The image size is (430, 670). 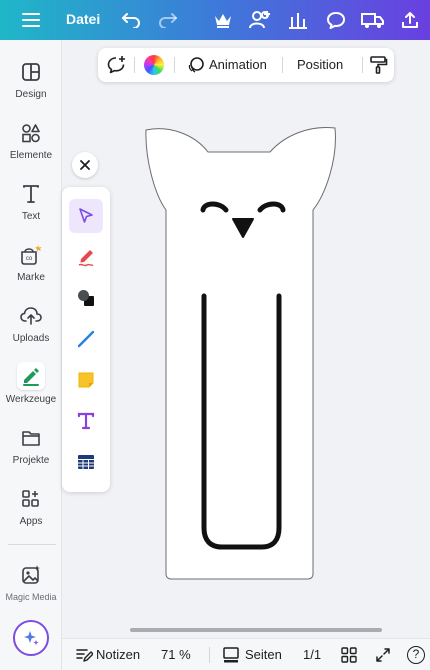 What do you see at coordinates (31, 94) in the screenshot?
I see `sidebar-item-label: Design` at bounding box center [31, 94].